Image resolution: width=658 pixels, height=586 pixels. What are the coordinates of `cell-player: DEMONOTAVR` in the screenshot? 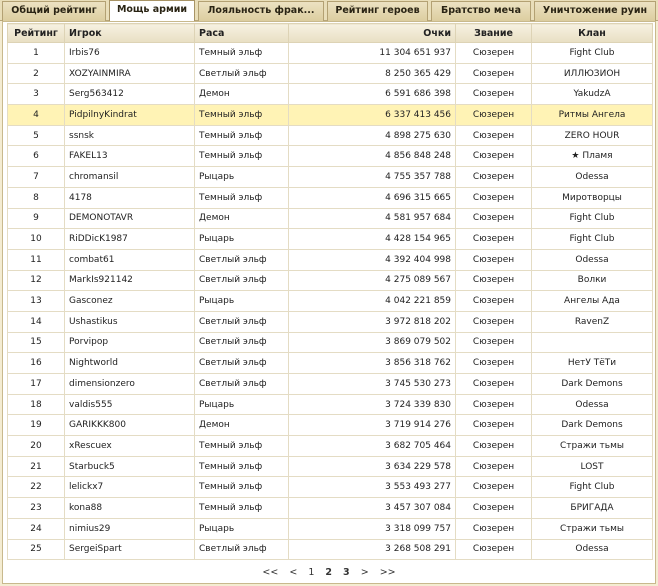 It's located at (129, 218).